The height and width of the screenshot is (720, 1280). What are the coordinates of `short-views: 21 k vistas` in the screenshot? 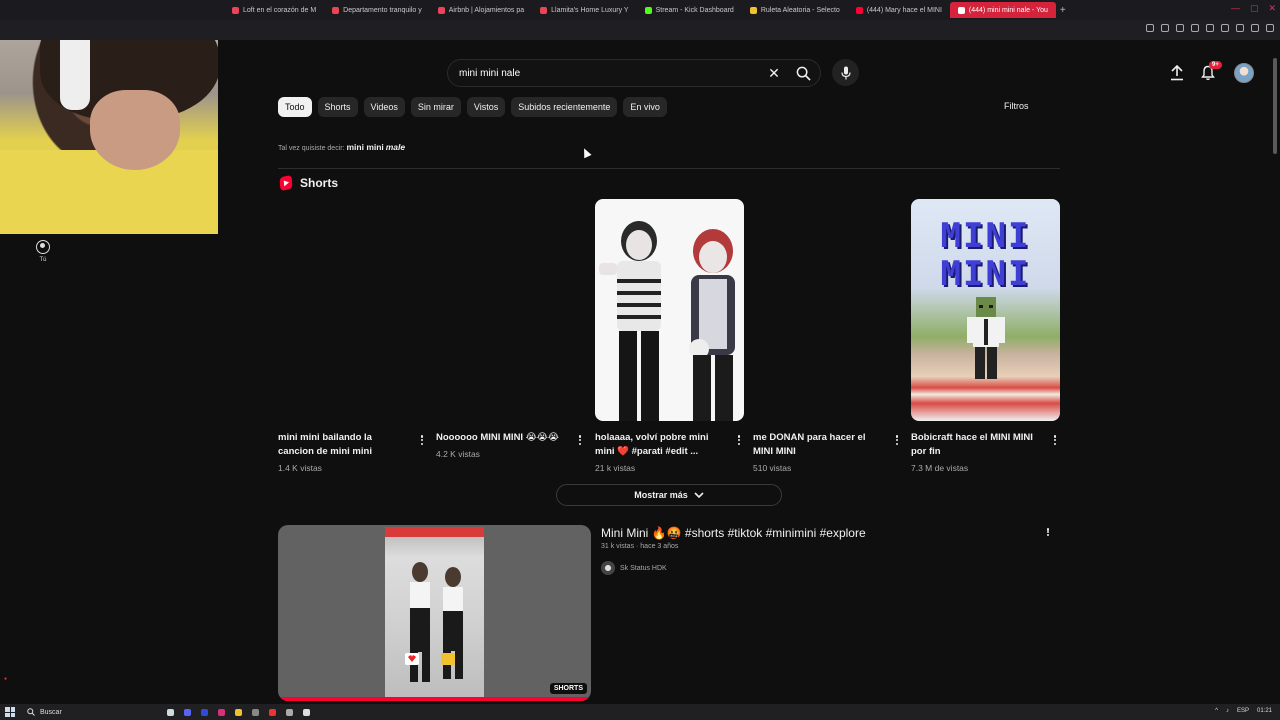 It's located at (615, 468).